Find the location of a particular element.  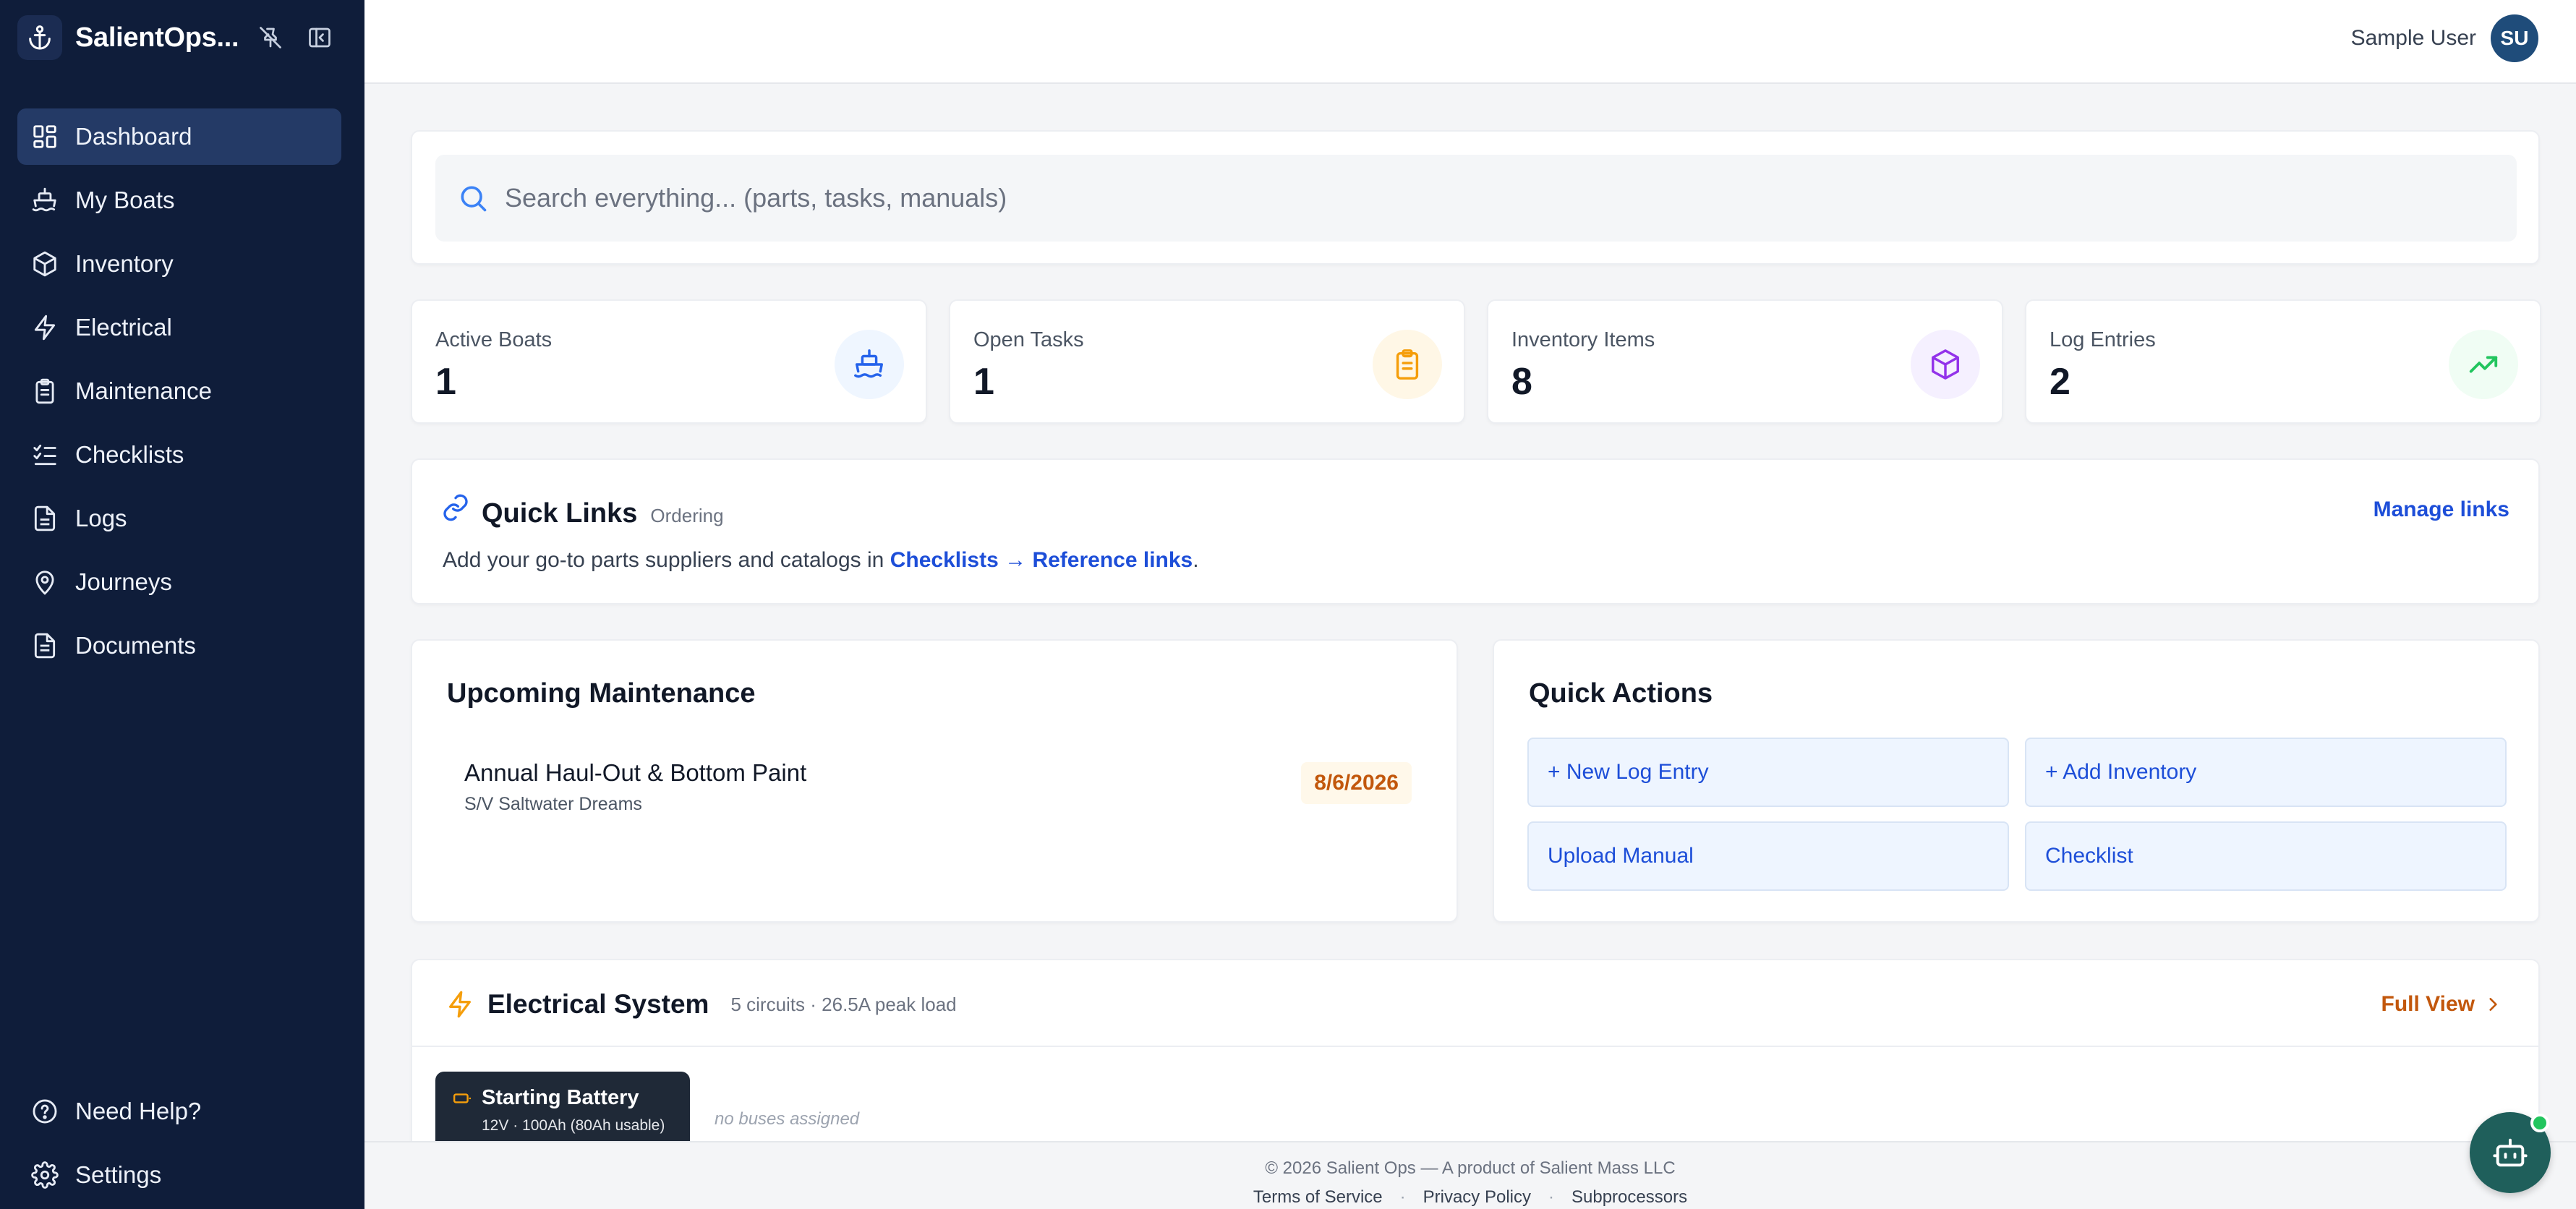

sidebar-item-checklists: Checklists is located at coordinates (179, 455).